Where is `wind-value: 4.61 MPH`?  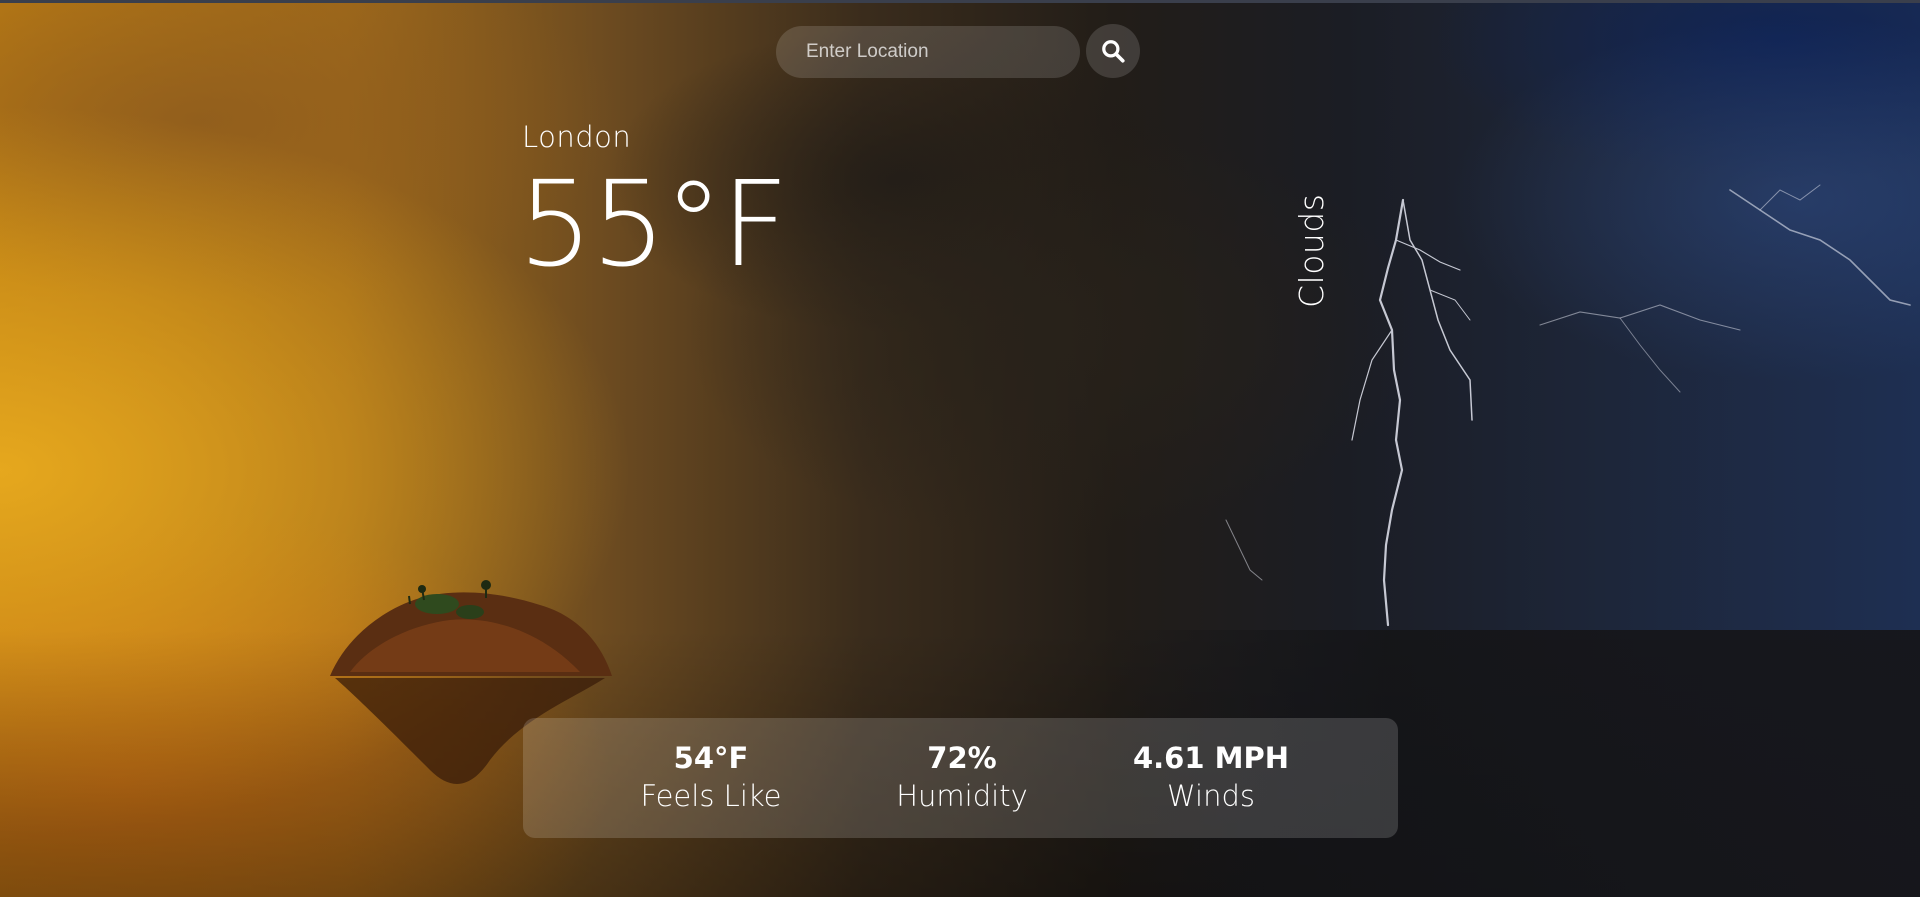
wind-value: 4.61 MPH is located at coordinates (1211, 758).